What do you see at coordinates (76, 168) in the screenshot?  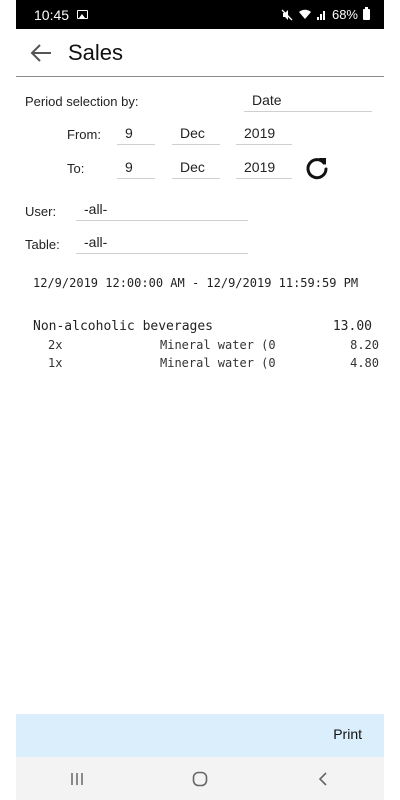 I see `to-label: To:` at bounding box center [76, 168].